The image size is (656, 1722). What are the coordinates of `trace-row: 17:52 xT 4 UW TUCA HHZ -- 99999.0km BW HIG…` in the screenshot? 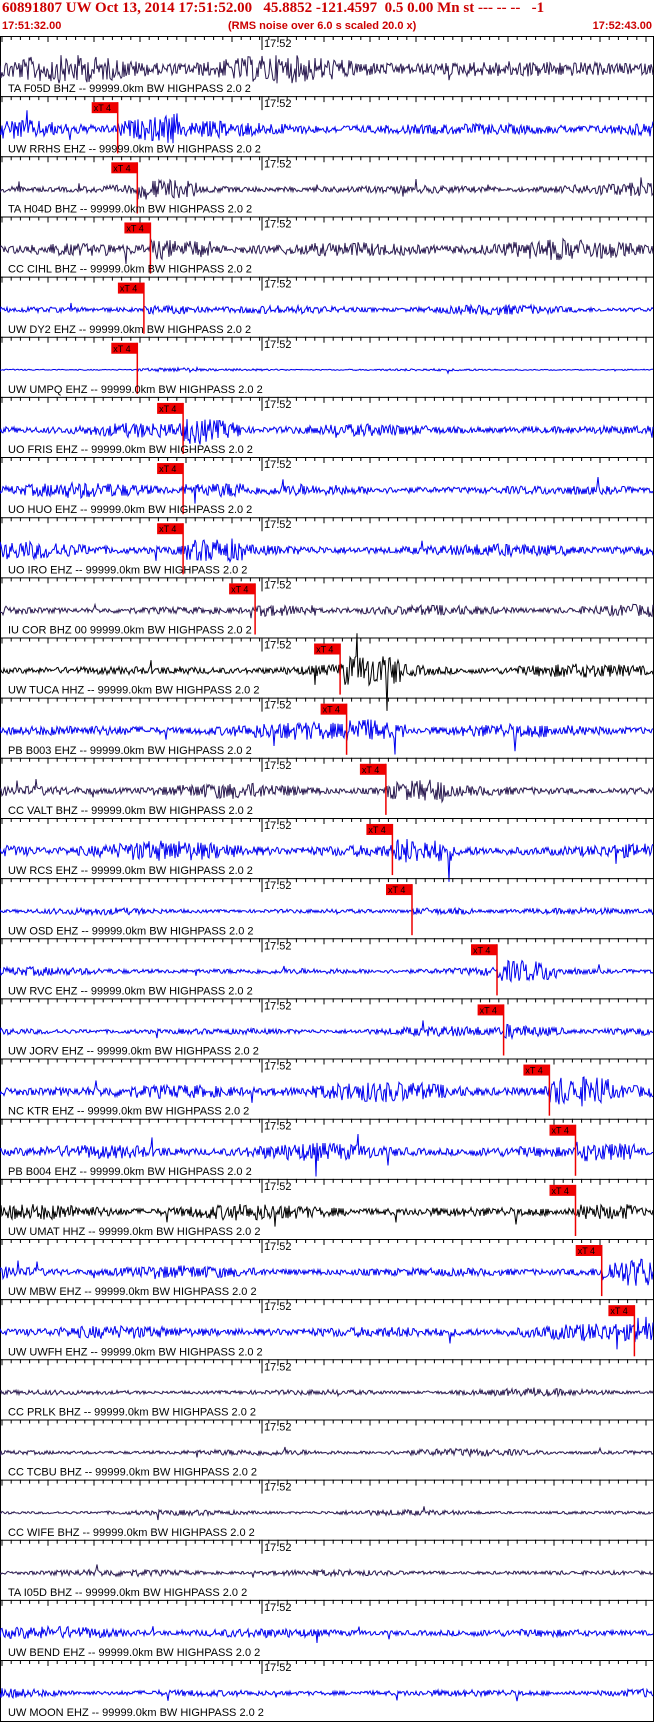 It's located at (327, 672).